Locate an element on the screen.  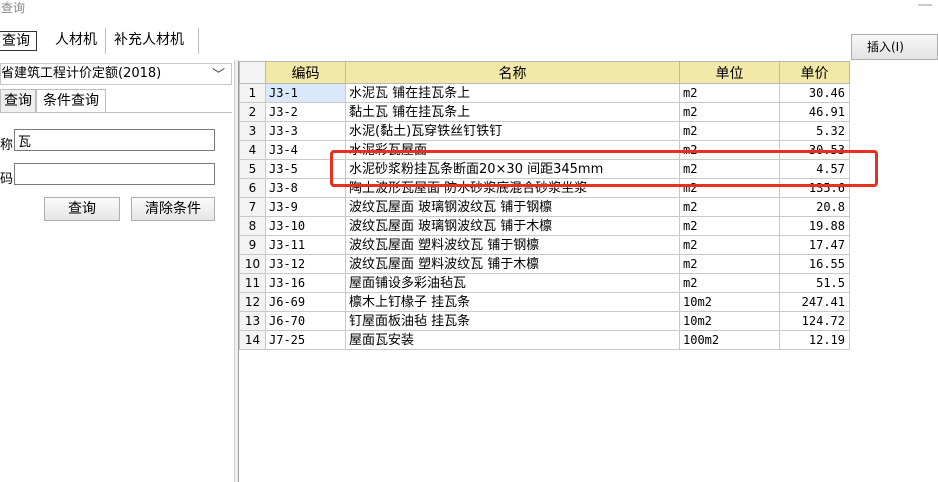
cell-code: J3-3 is located at coordinates (305, 131).